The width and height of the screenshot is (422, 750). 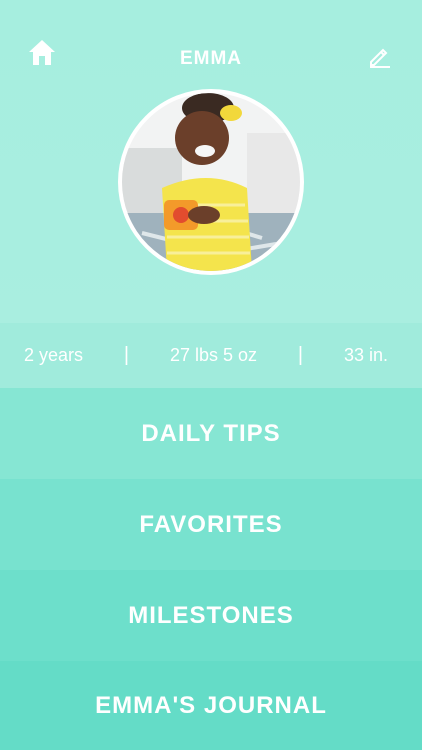 I want to click on profile-photo, so click(x=211, y=182).